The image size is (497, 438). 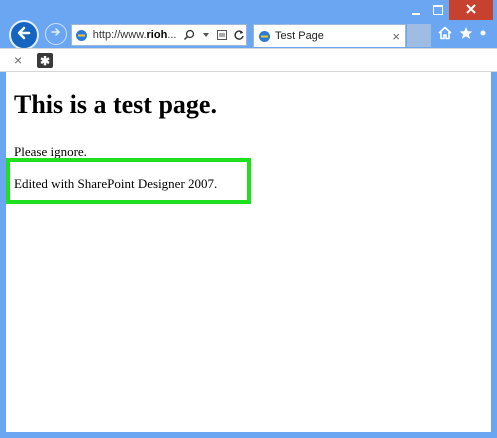 What do you see at coordinates (416, 14) in the screenshot?
I see `minimize-icon` at bounding box center [416, 14].